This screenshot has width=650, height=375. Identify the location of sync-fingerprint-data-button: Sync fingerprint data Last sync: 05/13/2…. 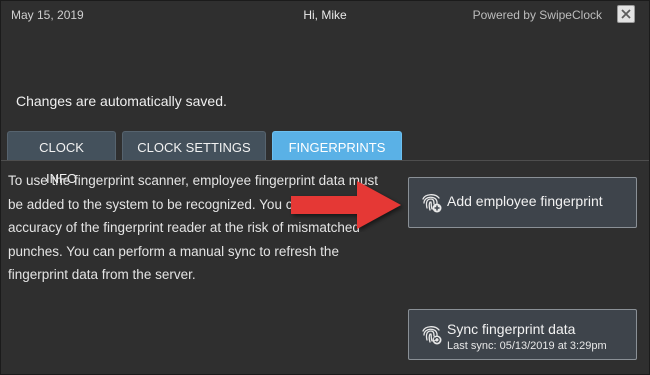
(522, 334).